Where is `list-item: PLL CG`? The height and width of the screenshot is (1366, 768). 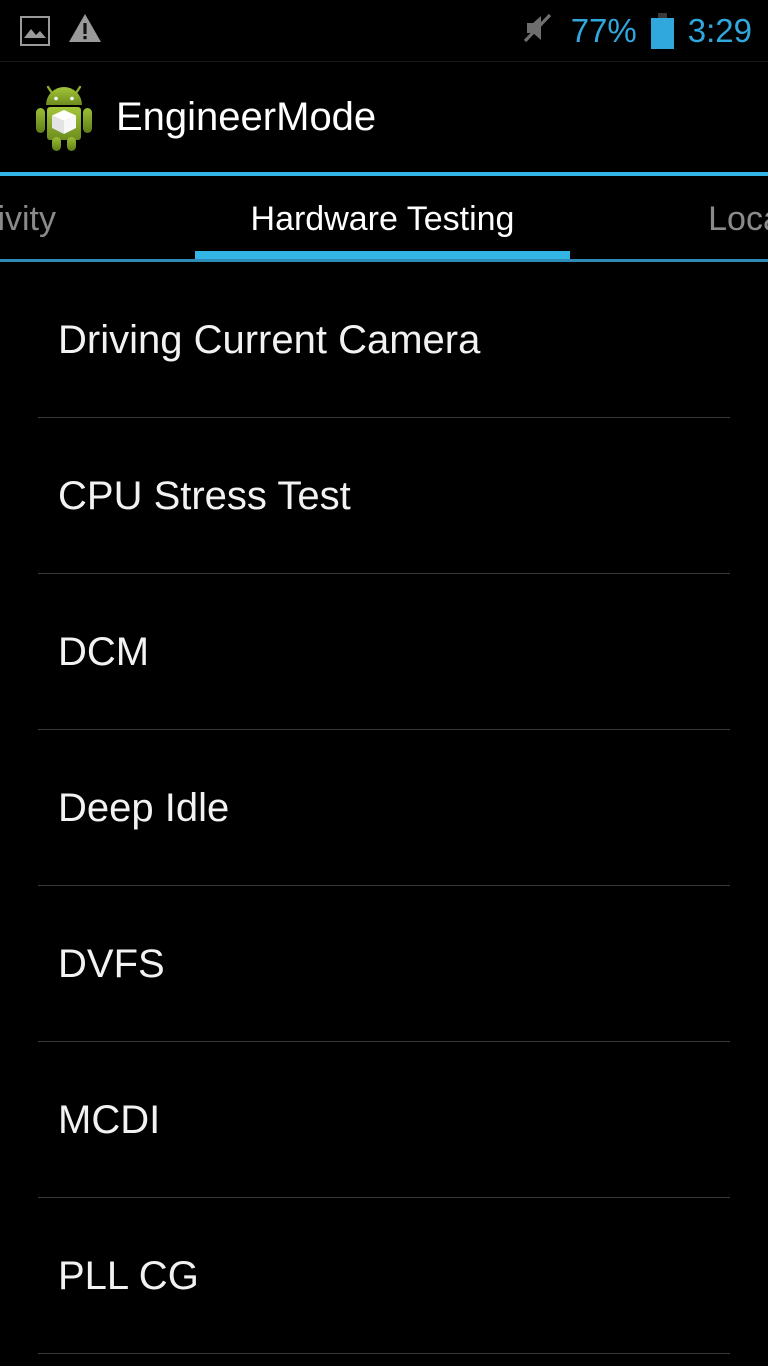 list-item: PLL CG is located at coordinates (384, 1275).